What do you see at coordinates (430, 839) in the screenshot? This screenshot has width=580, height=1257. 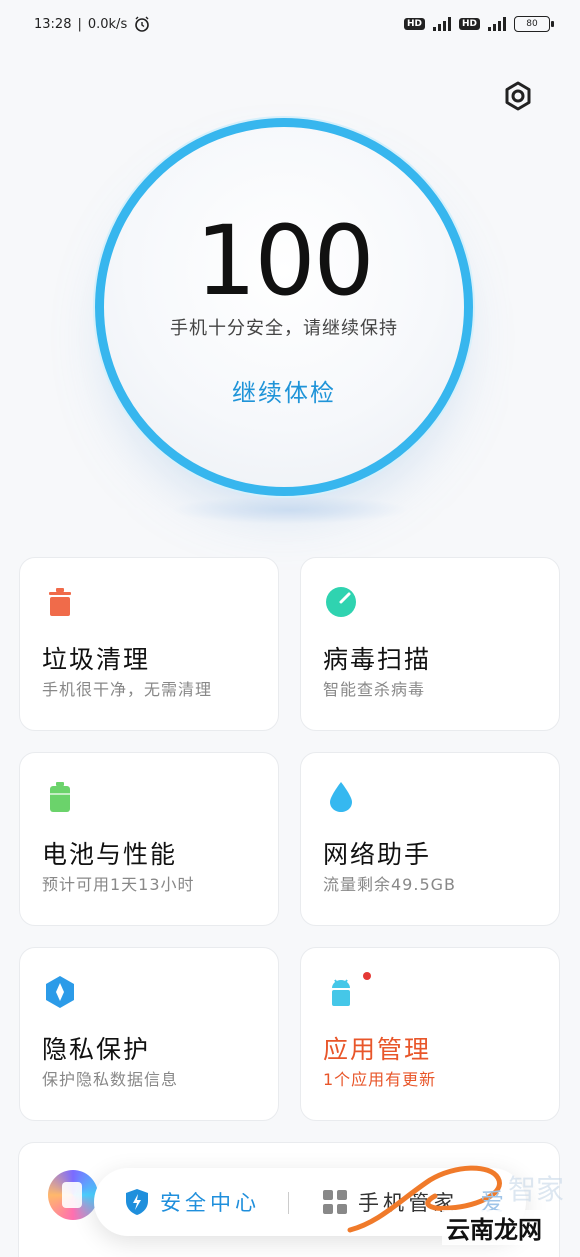 I see `card-network-assistant: 网络助手 流量剩余49.5GB` at bounding box center [430, 839].